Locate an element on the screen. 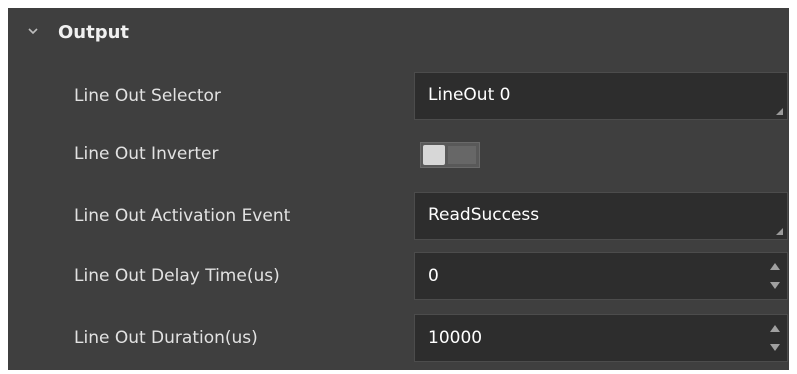  line-out-selector-label: Line Out Selector is located at coordinates (147, 96).